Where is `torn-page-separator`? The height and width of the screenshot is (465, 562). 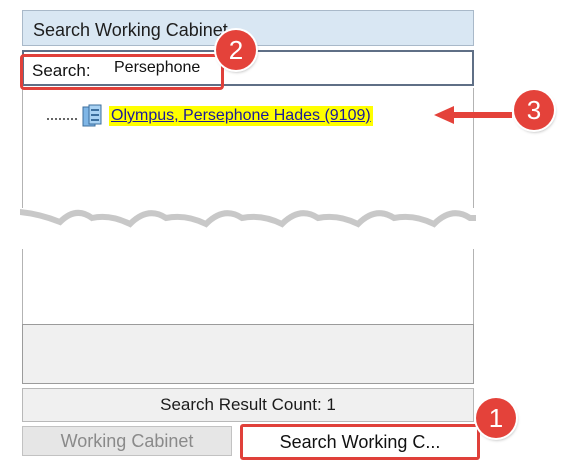
torn-page-separator is located at coordinates (248, 228).